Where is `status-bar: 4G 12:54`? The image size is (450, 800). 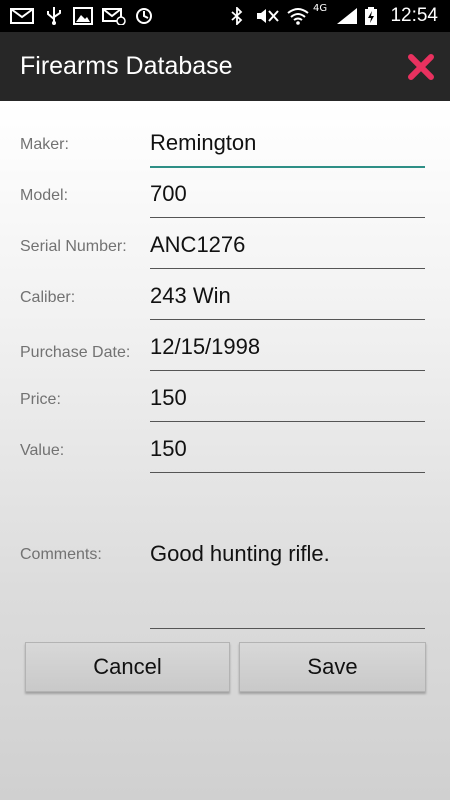 status-bar: 4G 12:54 is located at coordinates (225, 16).